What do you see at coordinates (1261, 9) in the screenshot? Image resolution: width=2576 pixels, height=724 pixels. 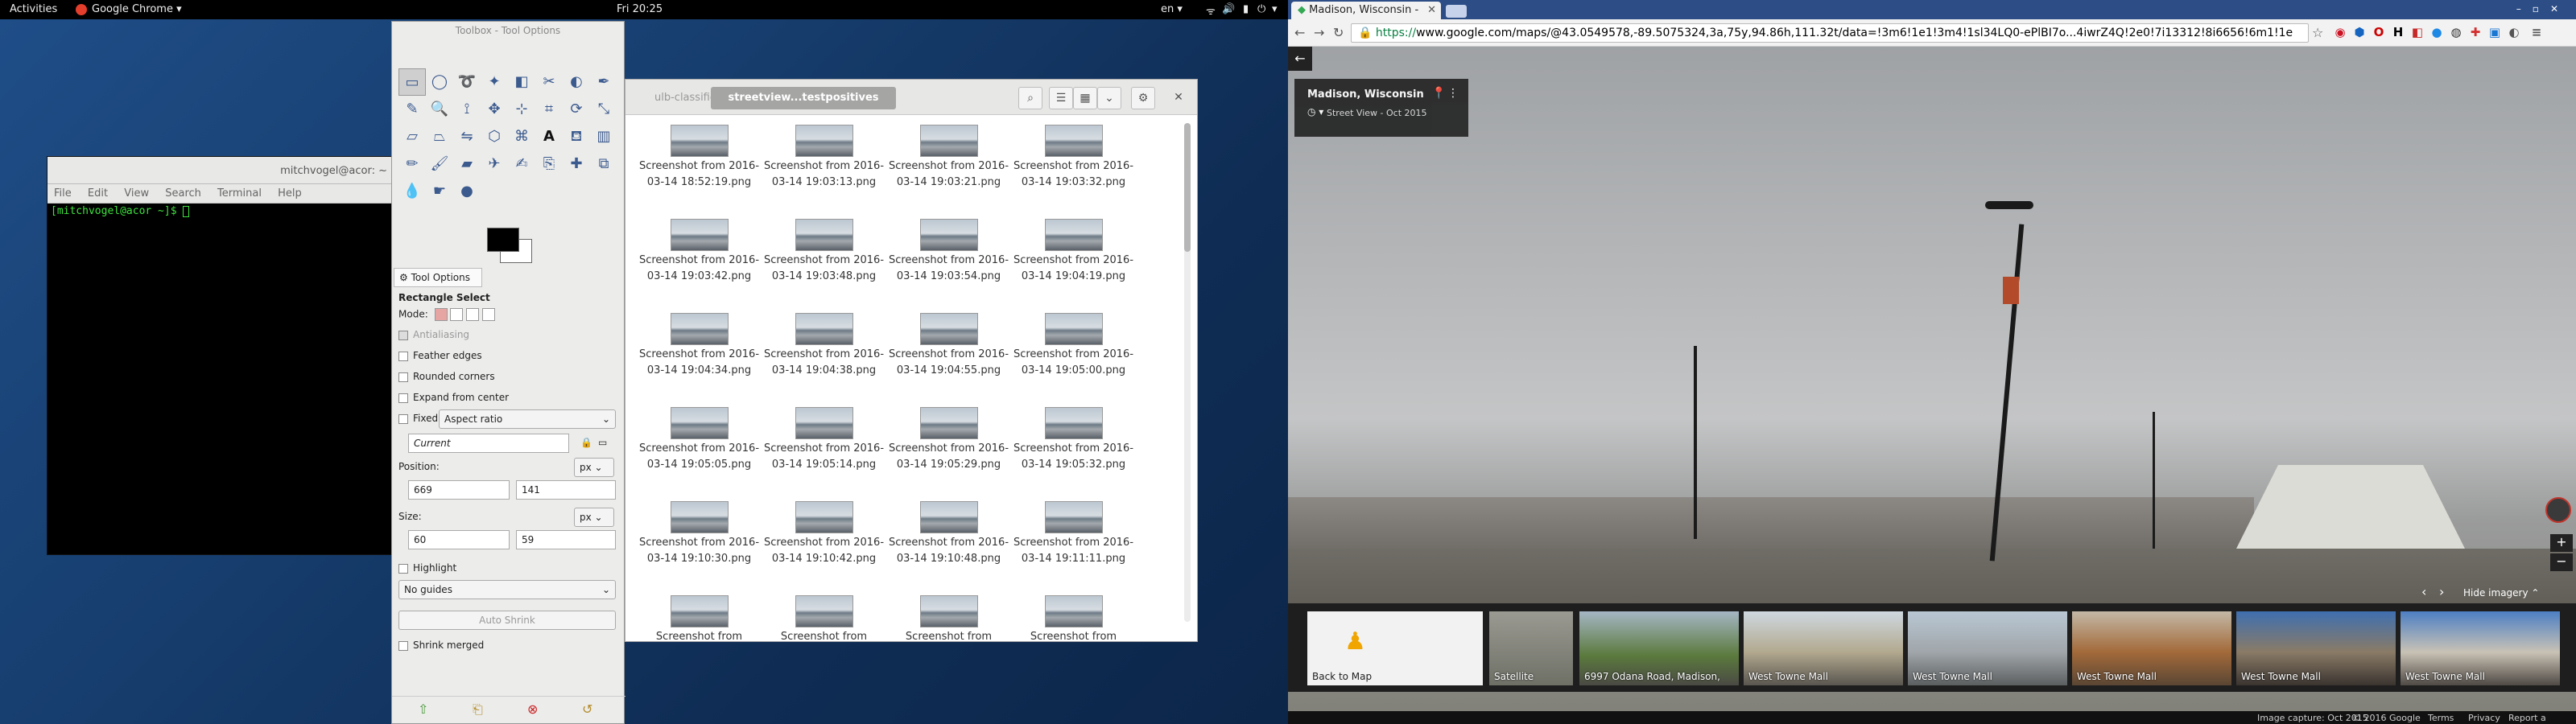 I see `power-icon: ⏻` at bounding box center [1261, 9].